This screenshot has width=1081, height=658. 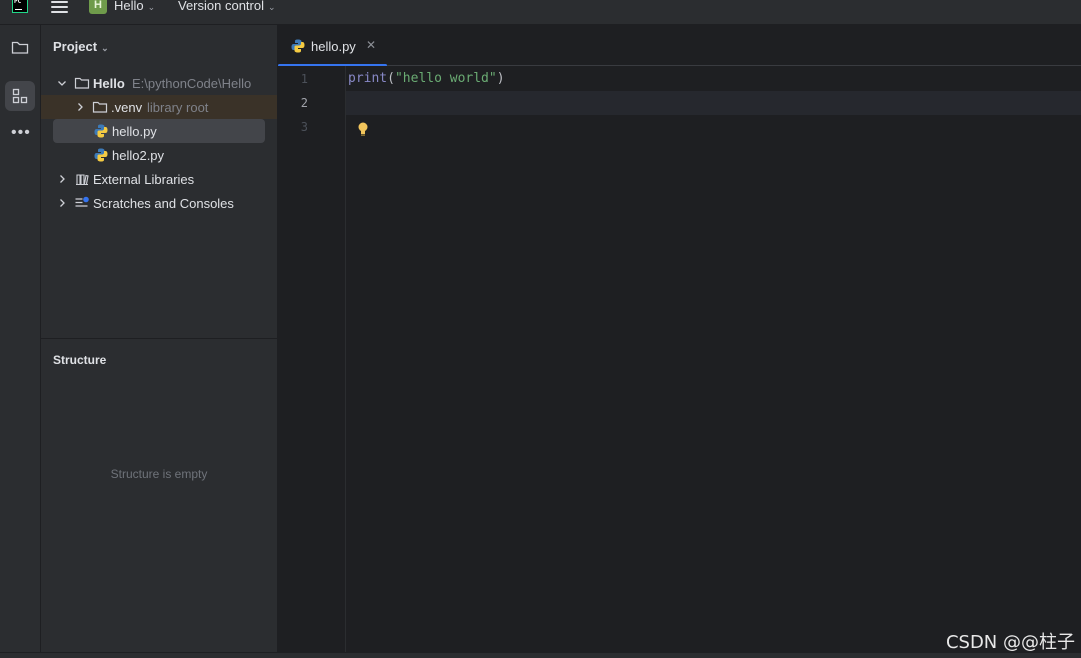 I want to click on tree-item-label: .venv, so click(x=127, y=107).